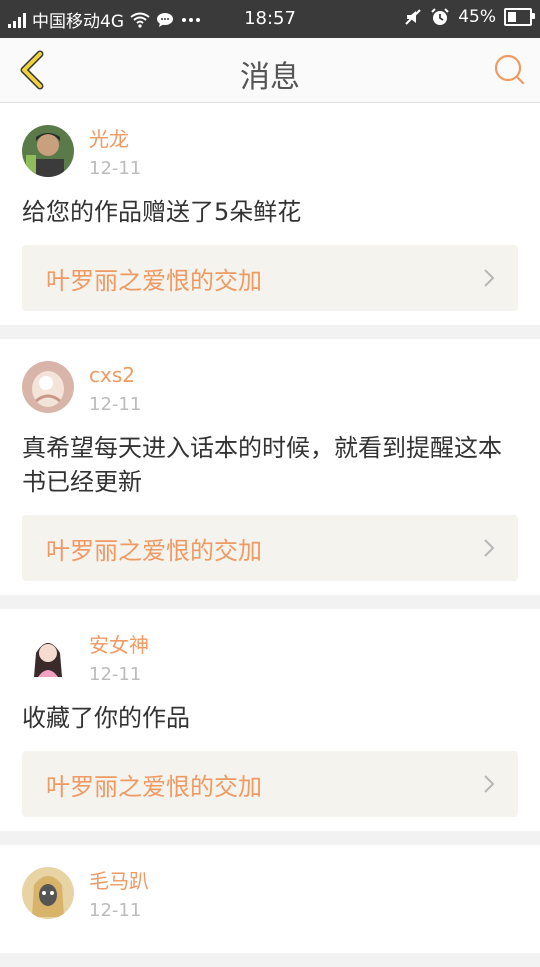  What do you see at coordinates (270, 899) in the screenshot?
I see `message-card: 毛马趴 12-11` at bounding box center [270, 899].